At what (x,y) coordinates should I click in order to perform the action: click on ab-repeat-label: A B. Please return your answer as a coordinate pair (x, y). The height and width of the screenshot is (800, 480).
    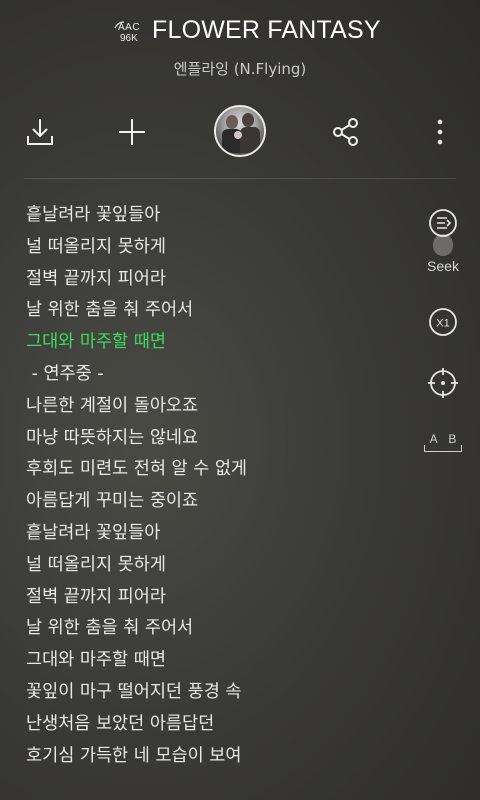
    Looking at the image, I should click on (445, 439).